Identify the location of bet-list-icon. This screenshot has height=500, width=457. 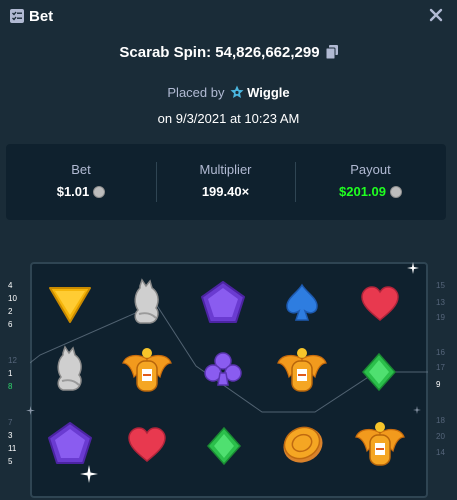
(17, 16).